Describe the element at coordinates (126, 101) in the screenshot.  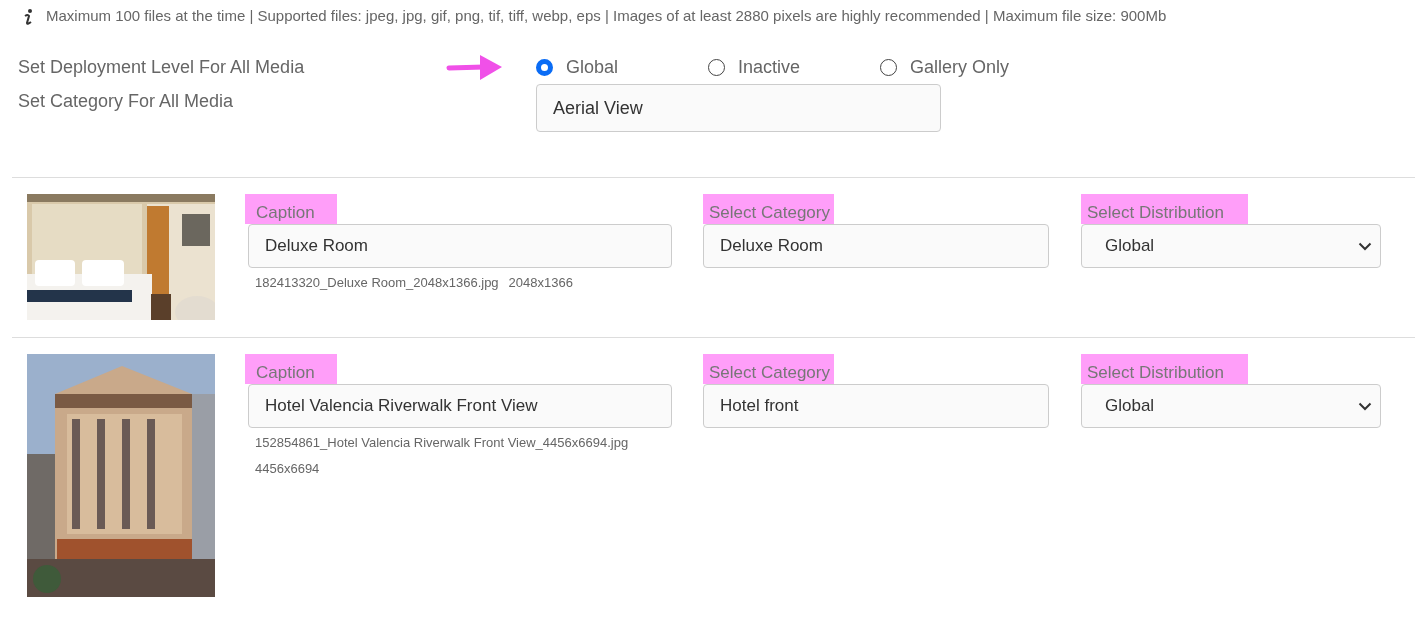
I see `field-label: Set Category For All Media` at that location.